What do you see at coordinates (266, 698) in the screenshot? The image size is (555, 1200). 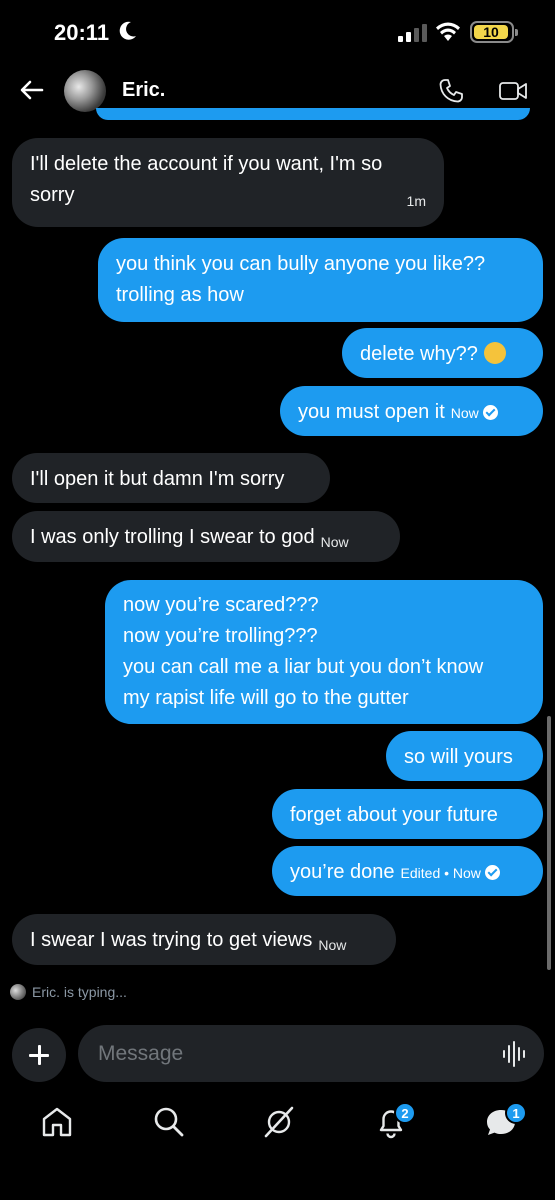 I see `message-line: my rapist life will go to the gutter` at bounding box center [266, 698].